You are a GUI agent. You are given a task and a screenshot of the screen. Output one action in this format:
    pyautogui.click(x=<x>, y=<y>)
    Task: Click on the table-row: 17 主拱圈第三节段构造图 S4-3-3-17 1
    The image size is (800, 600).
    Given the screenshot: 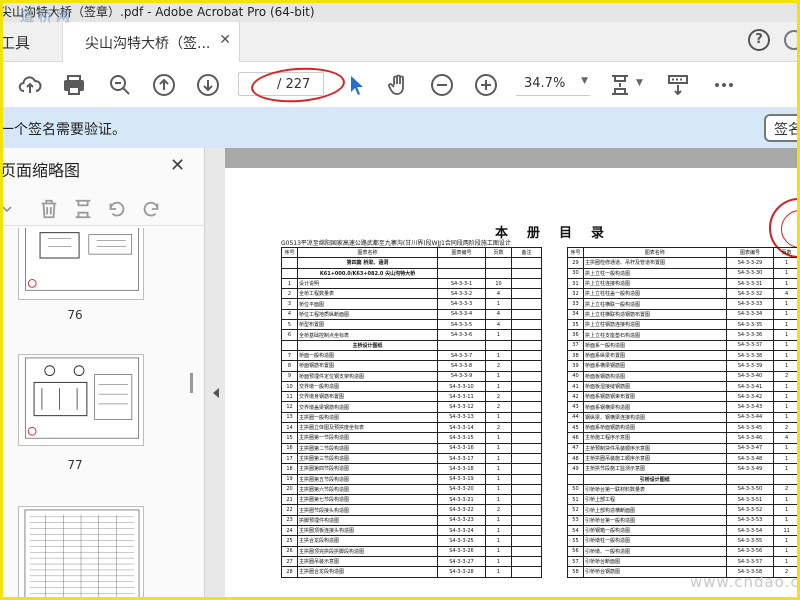 What is the action you would take?
    pyautogui.click(x=411, y=458)
    